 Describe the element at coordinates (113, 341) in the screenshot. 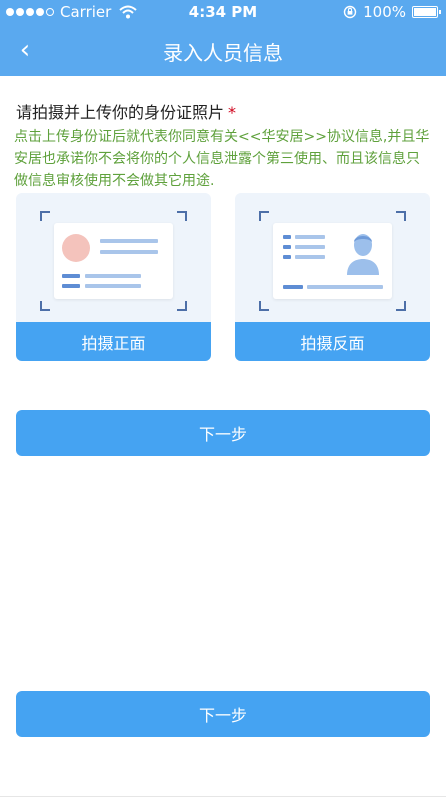

I see `capture-front-button: 拍摄正面` at that location.